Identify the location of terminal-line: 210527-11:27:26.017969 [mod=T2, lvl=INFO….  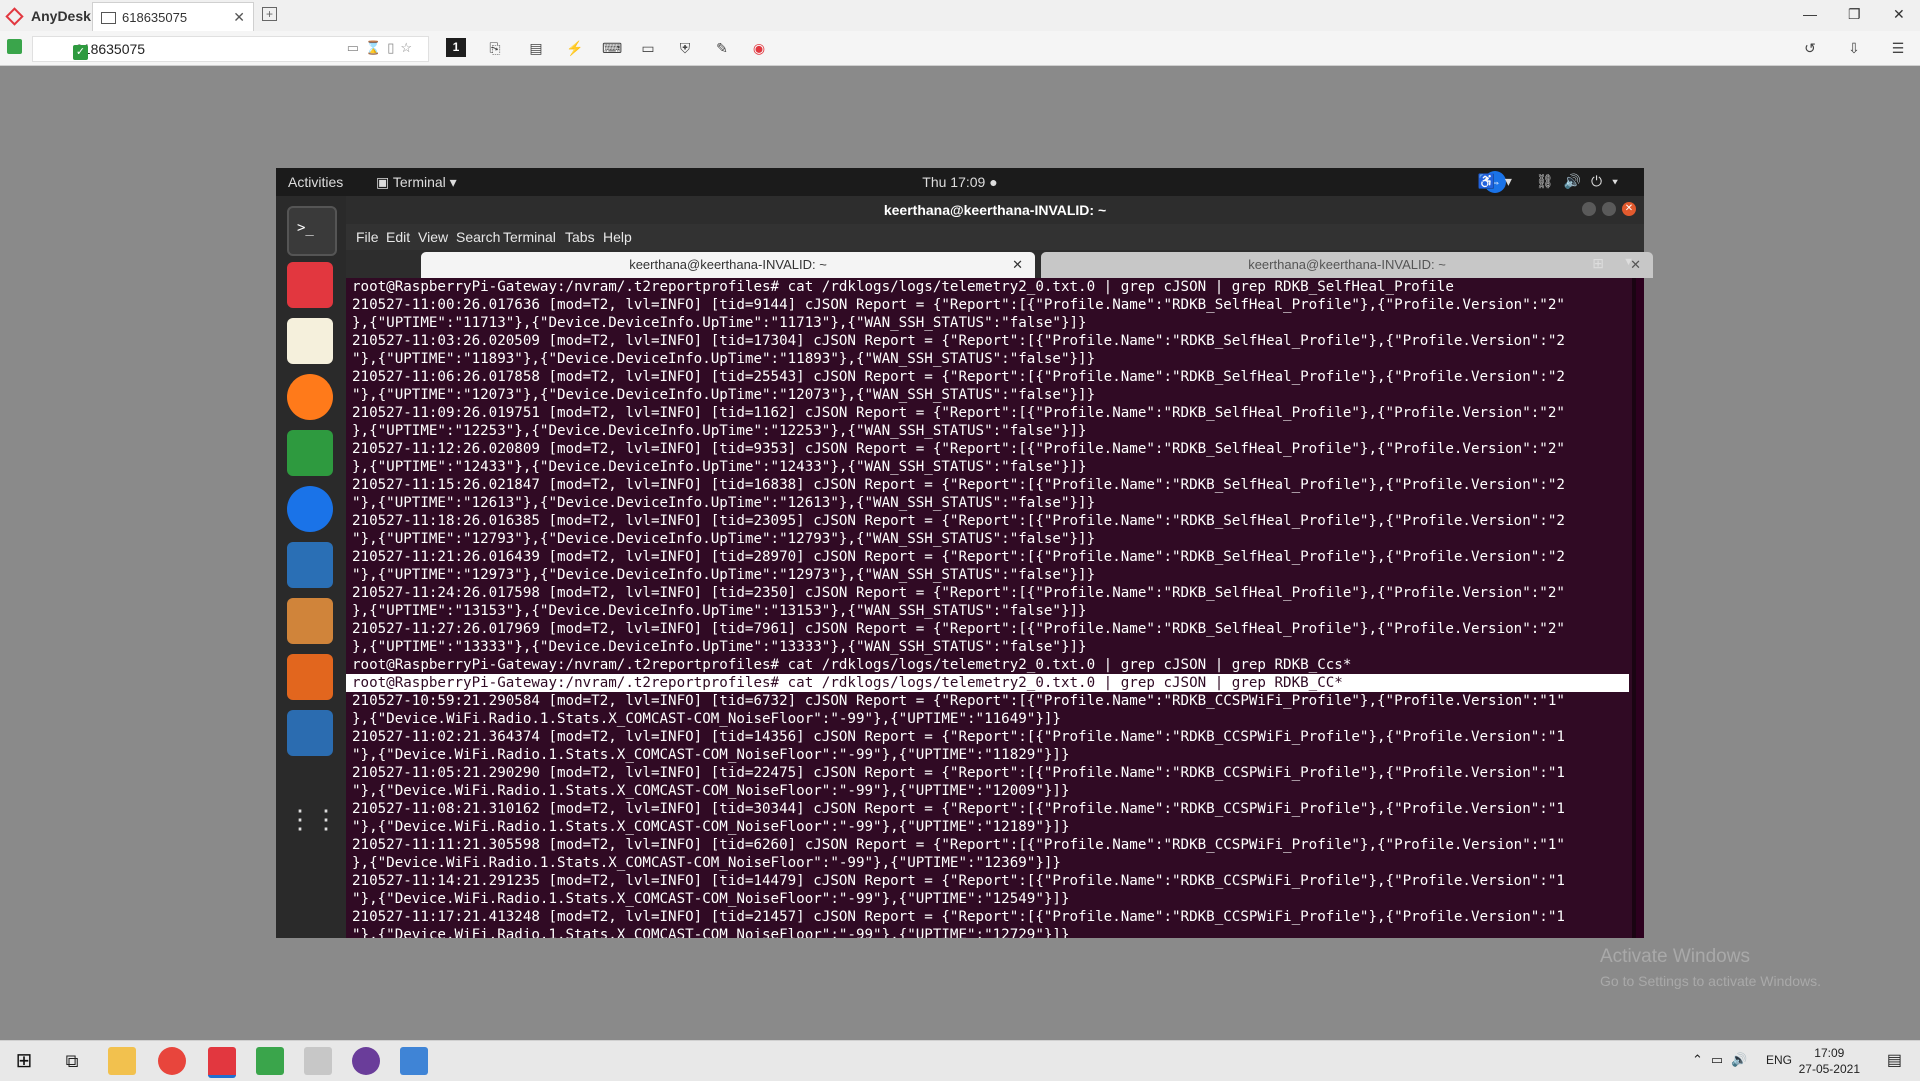
(958, 629).